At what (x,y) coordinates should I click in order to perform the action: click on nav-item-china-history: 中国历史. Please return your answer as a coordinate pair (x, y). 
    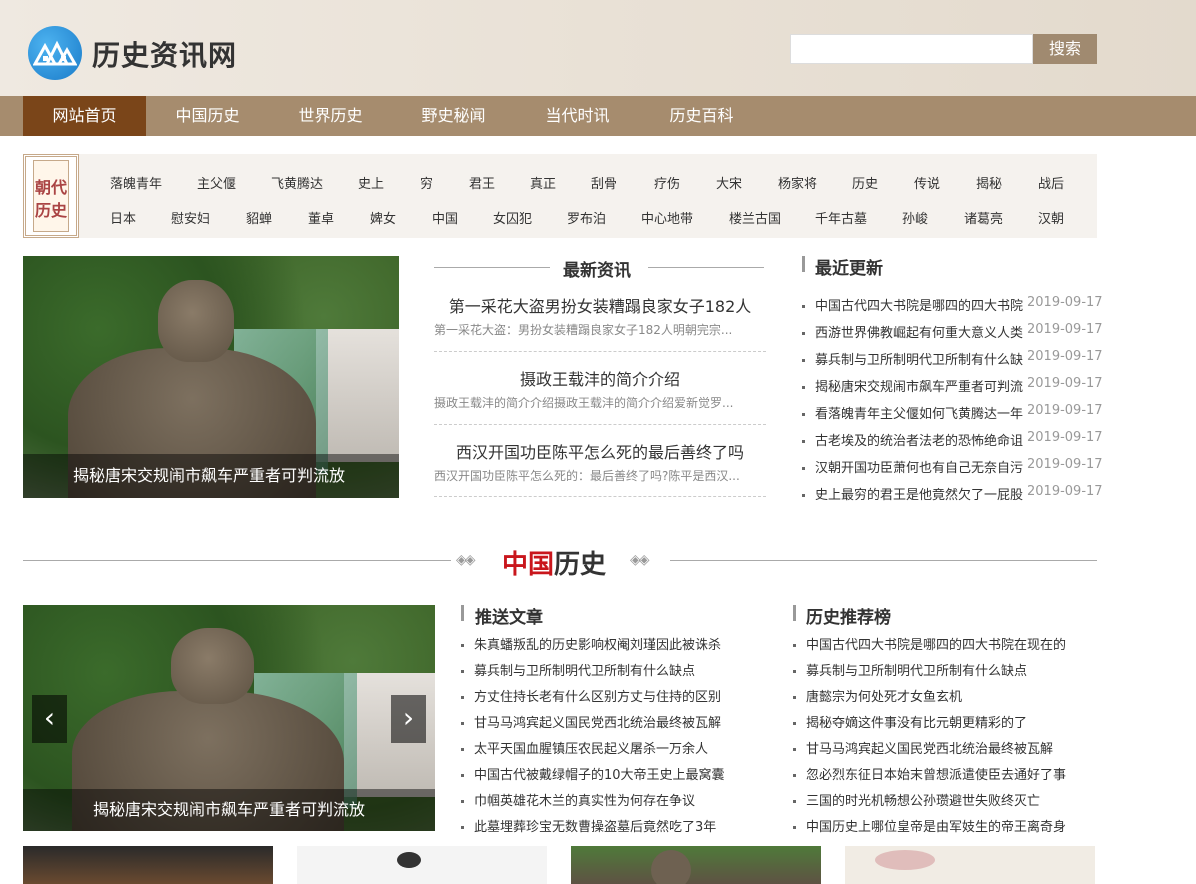
    Looking at the image, I should click on (207, 116).